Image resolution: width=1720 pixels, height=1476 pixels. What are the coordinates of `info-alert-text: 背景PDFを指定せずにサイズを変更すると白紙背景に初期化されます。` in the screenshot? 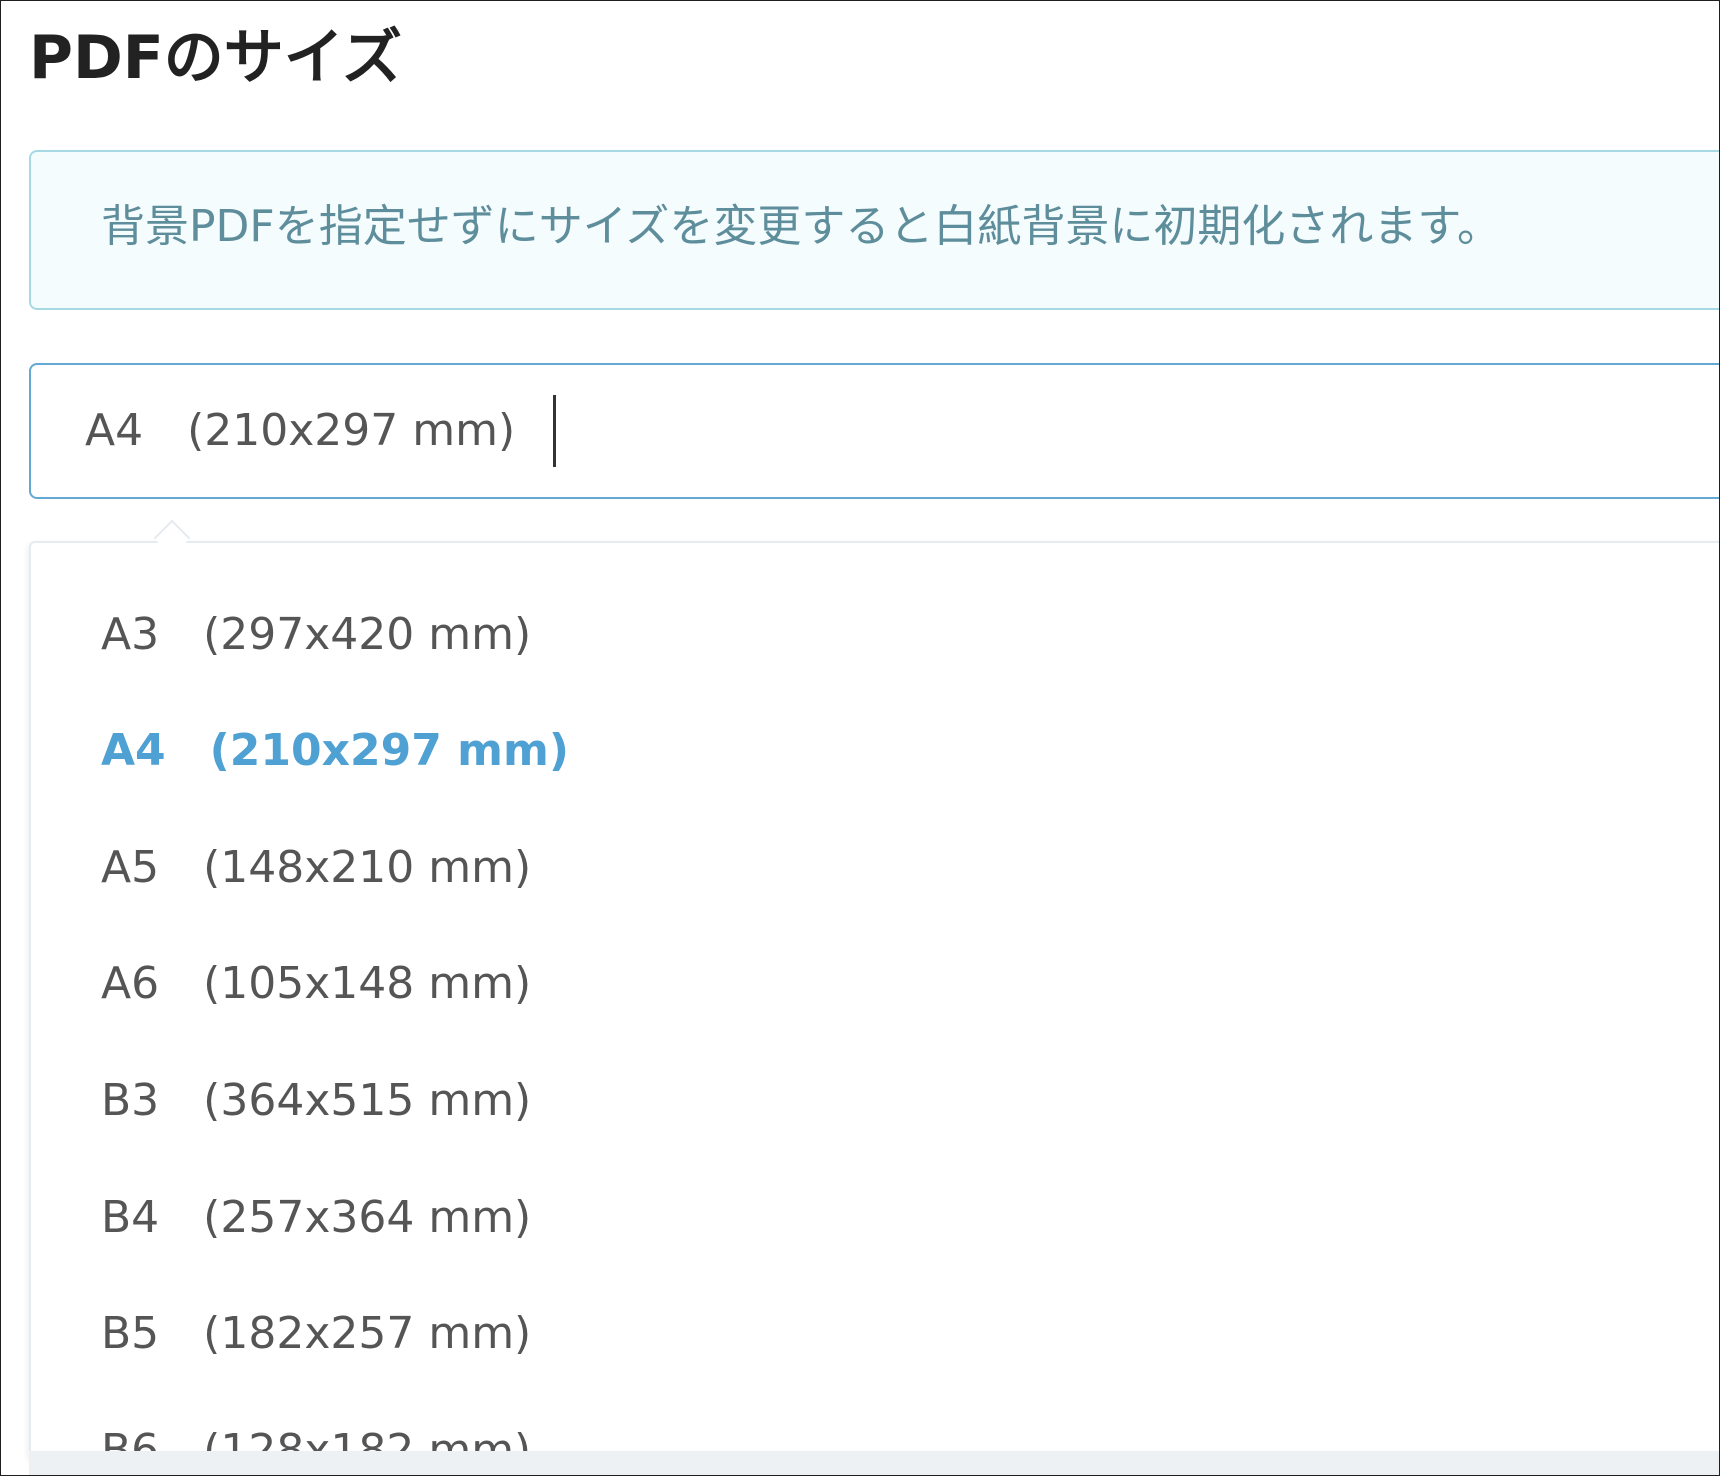 It's located at (801, 226).